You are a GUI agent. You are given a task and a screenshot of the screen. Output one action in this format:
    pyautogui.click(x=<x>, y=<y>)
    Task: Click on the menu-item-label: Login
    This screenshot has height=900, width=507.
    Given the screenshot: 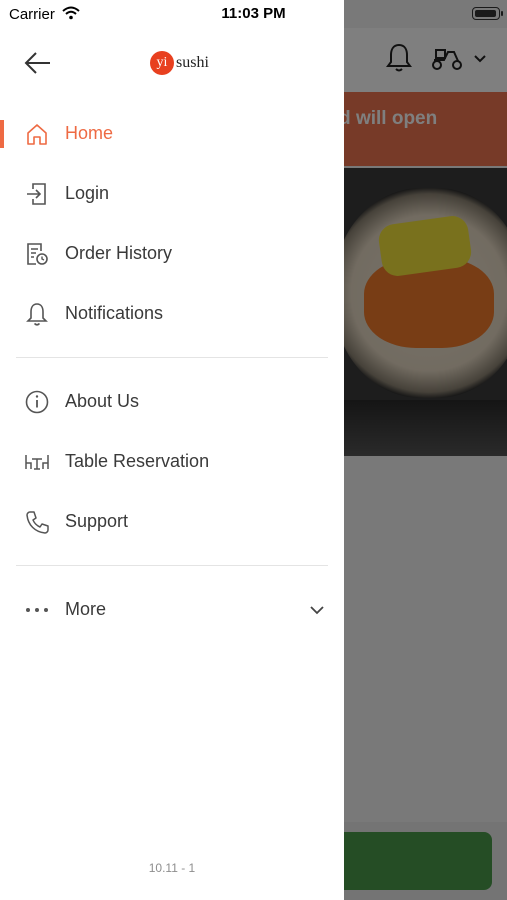 What is the action you would take?
    pyautogui.click(x=87, y=193)
    